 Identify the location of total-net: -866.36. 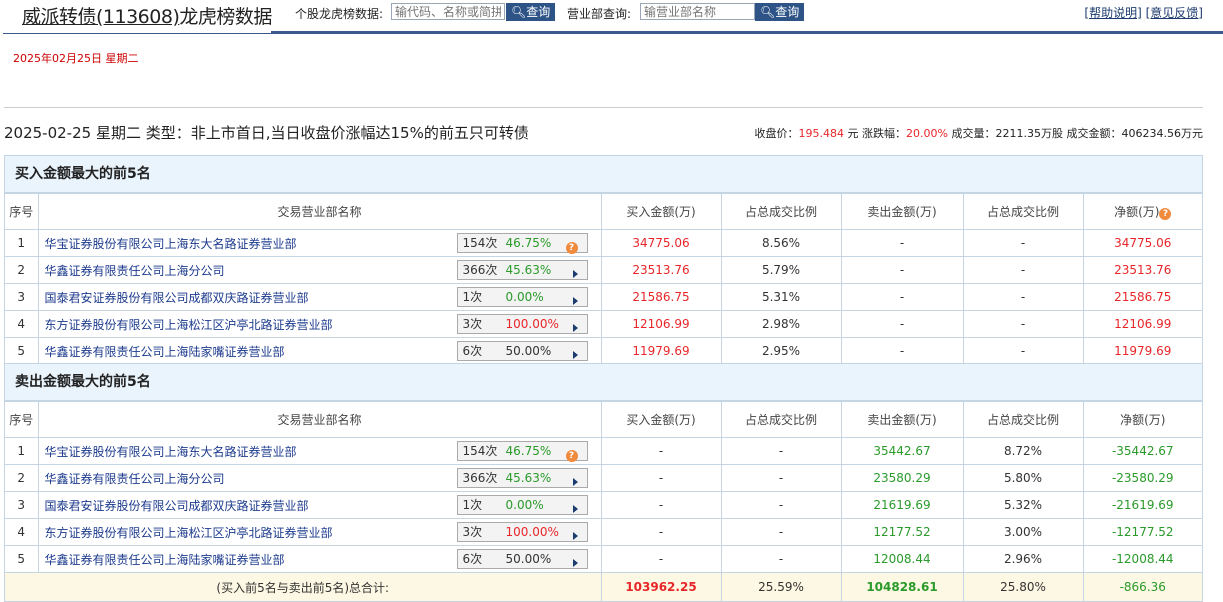
(1142, 587).